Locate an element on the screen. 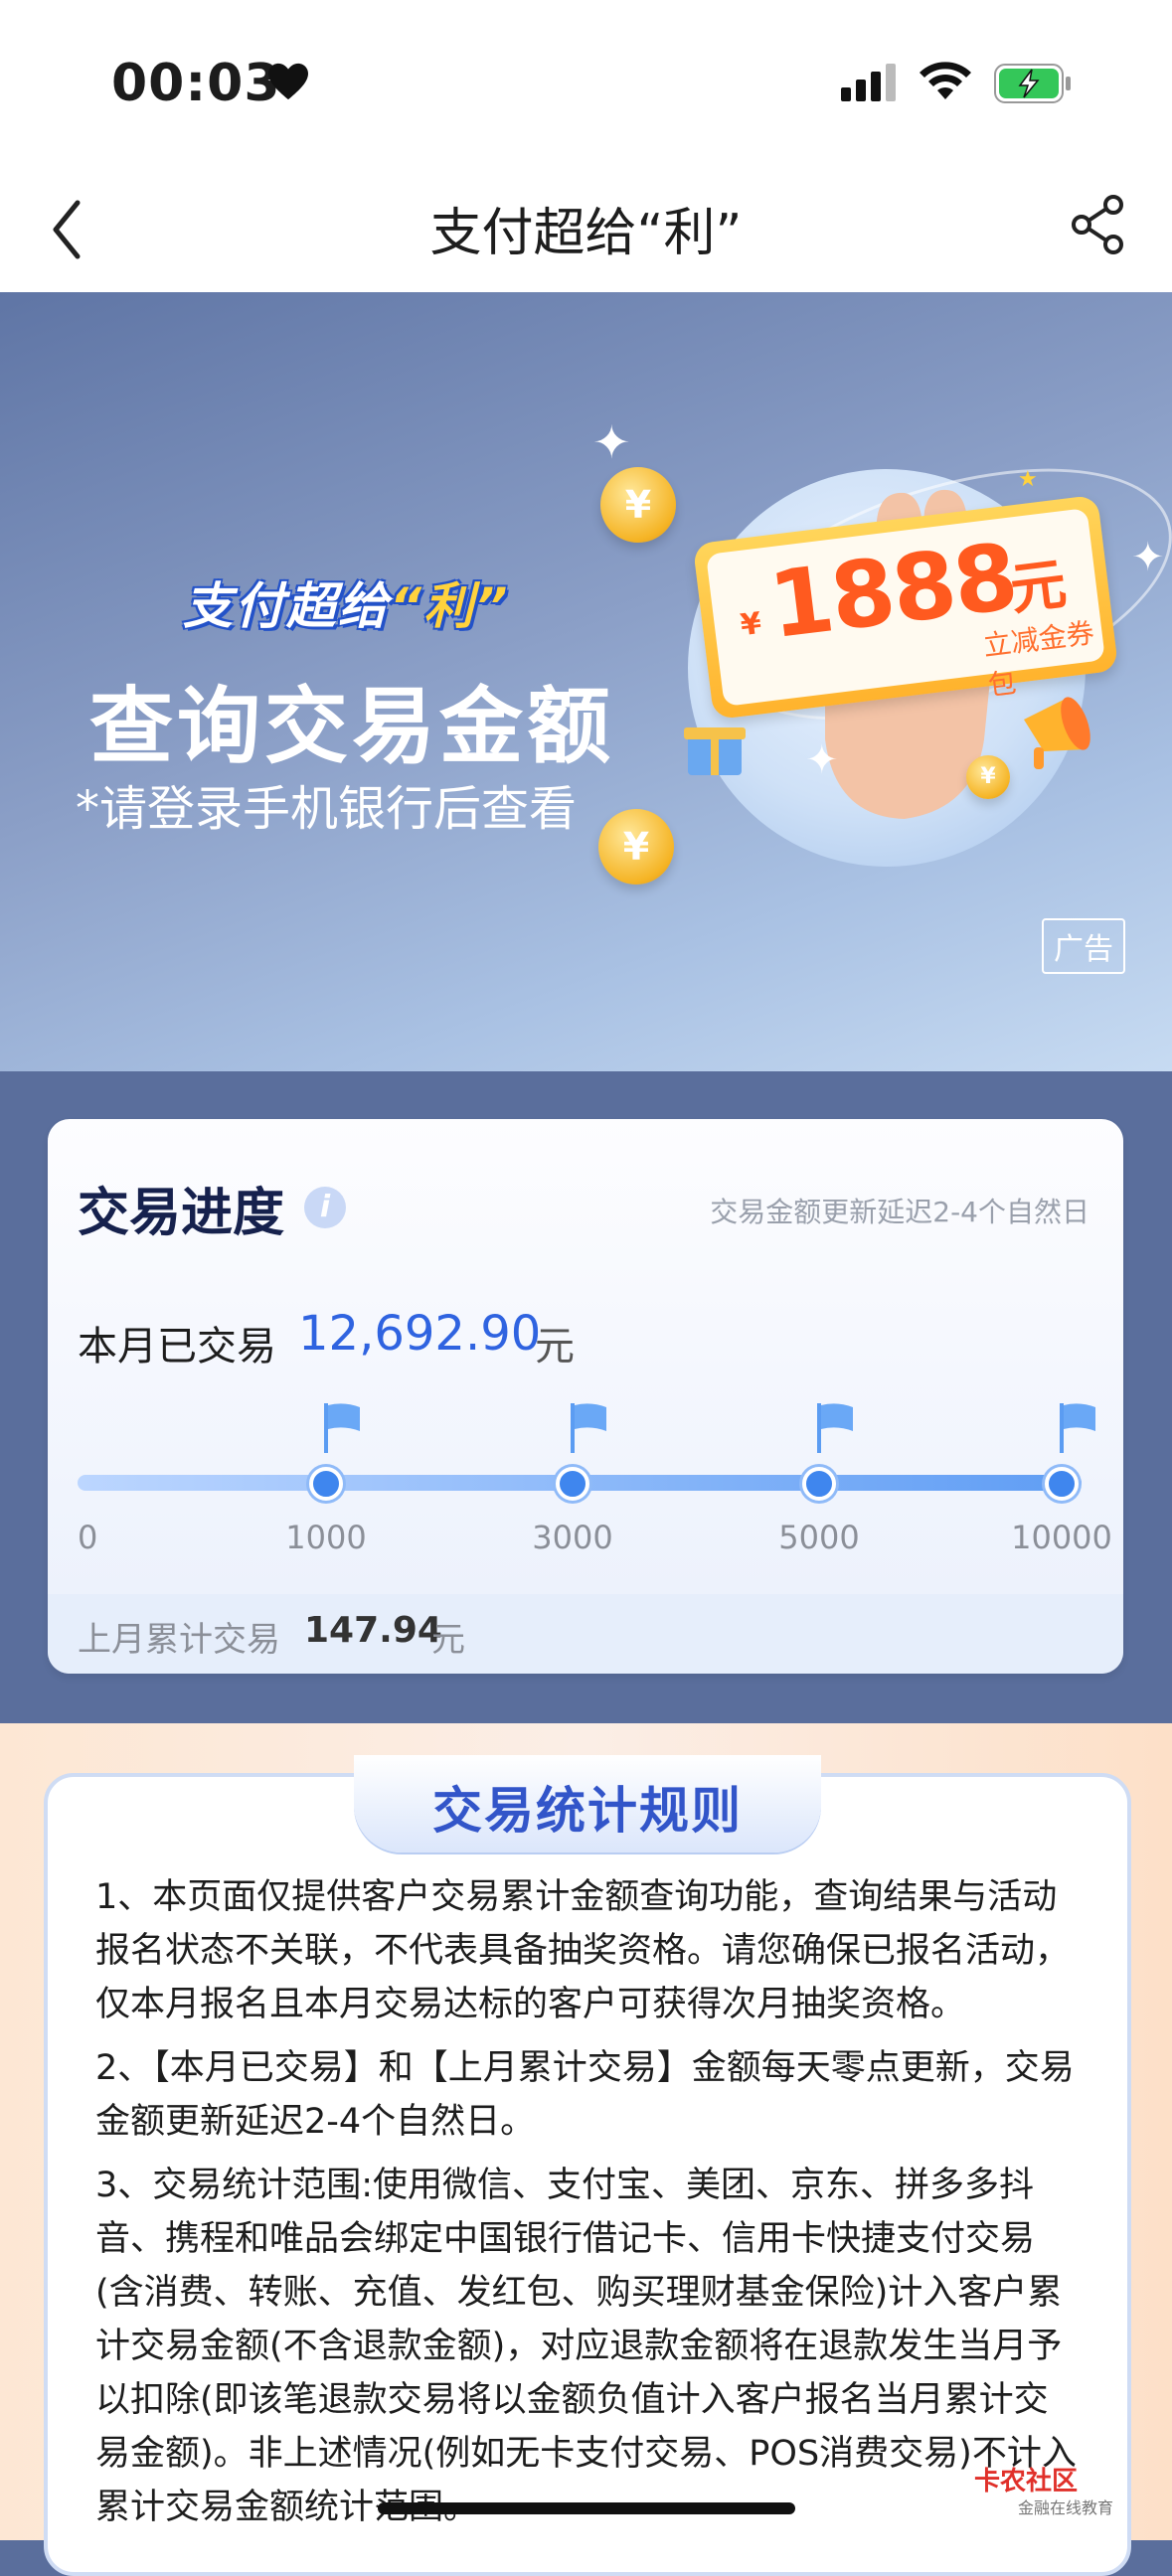  page-title: 支付超给“利” is located at coordinates (586, 233).